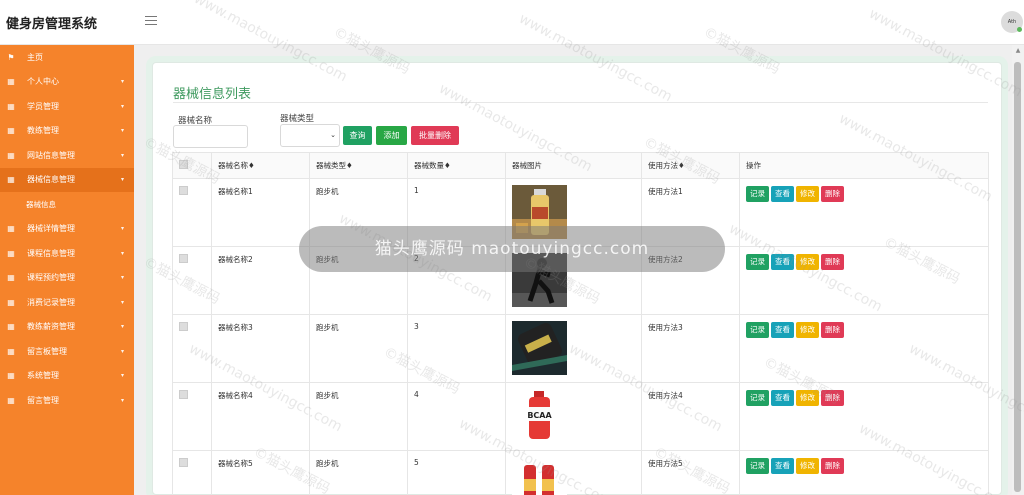 The height and width of the screenshot is (495, 1024). What do you see at coordinates (67, 179) in the screenshot?
I see `sidebar-item: ▦ 器械信息管理 ▾` at bounding box center [67, 179].